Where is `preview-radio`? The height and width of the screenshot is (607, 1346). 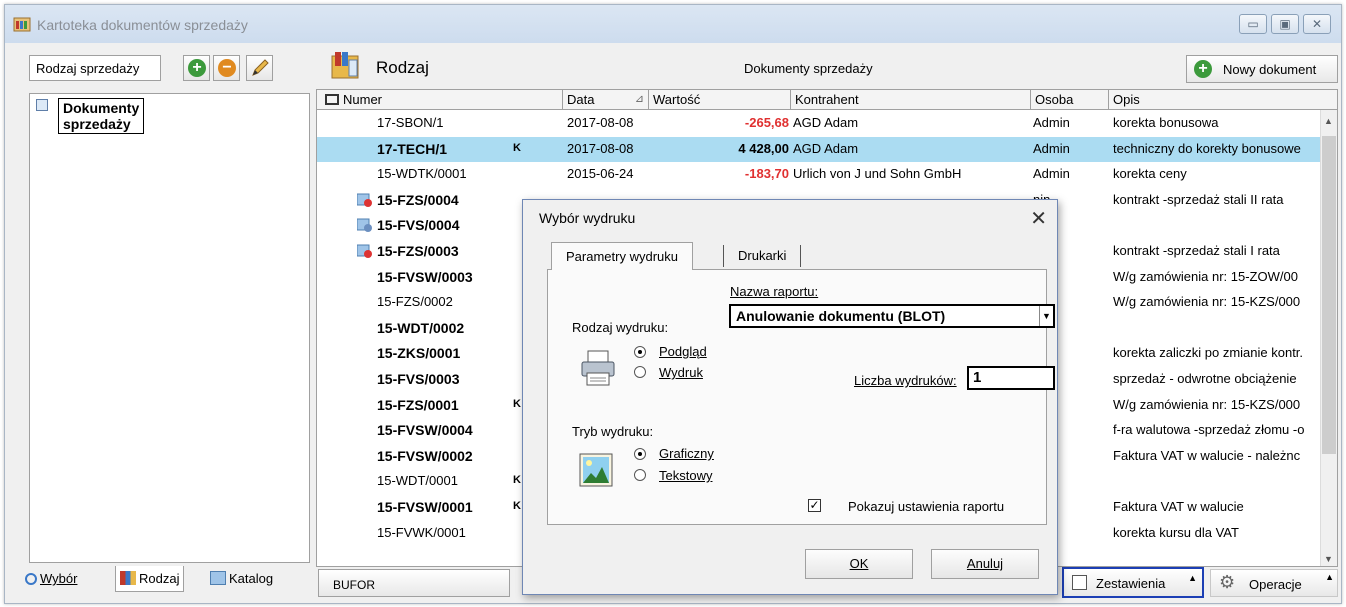
preview-radio is located at coordinates (640, 352).